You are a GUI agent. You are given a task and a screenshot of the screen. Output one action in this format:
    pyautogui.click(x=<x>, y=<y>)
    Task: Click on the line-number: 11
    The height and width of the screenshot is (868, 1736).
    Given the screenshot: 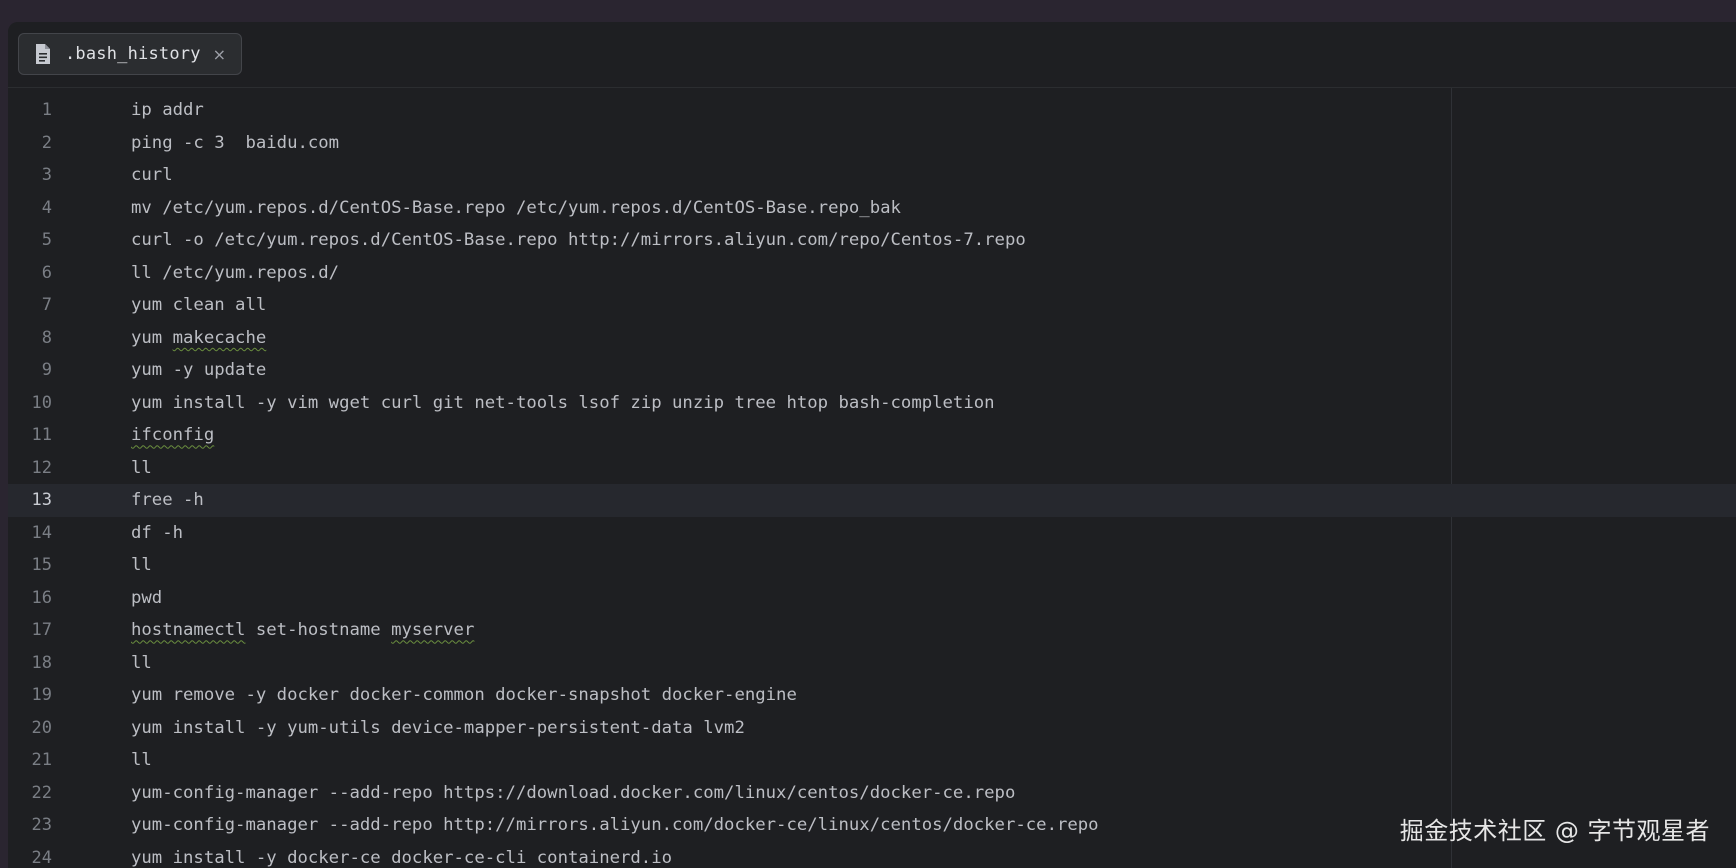 What is the action you would take?
    pyautogui.click(x=41, y=435)
    